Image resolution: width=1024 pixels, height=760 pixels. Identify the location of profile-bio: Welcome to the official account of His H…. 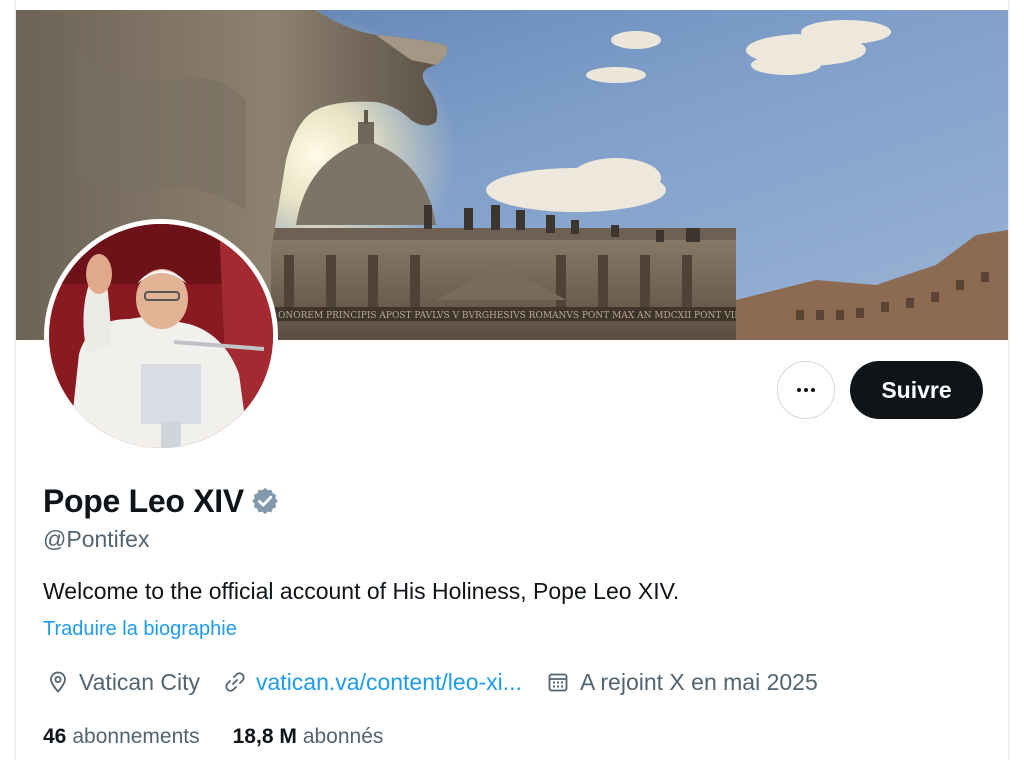
(361, 591).